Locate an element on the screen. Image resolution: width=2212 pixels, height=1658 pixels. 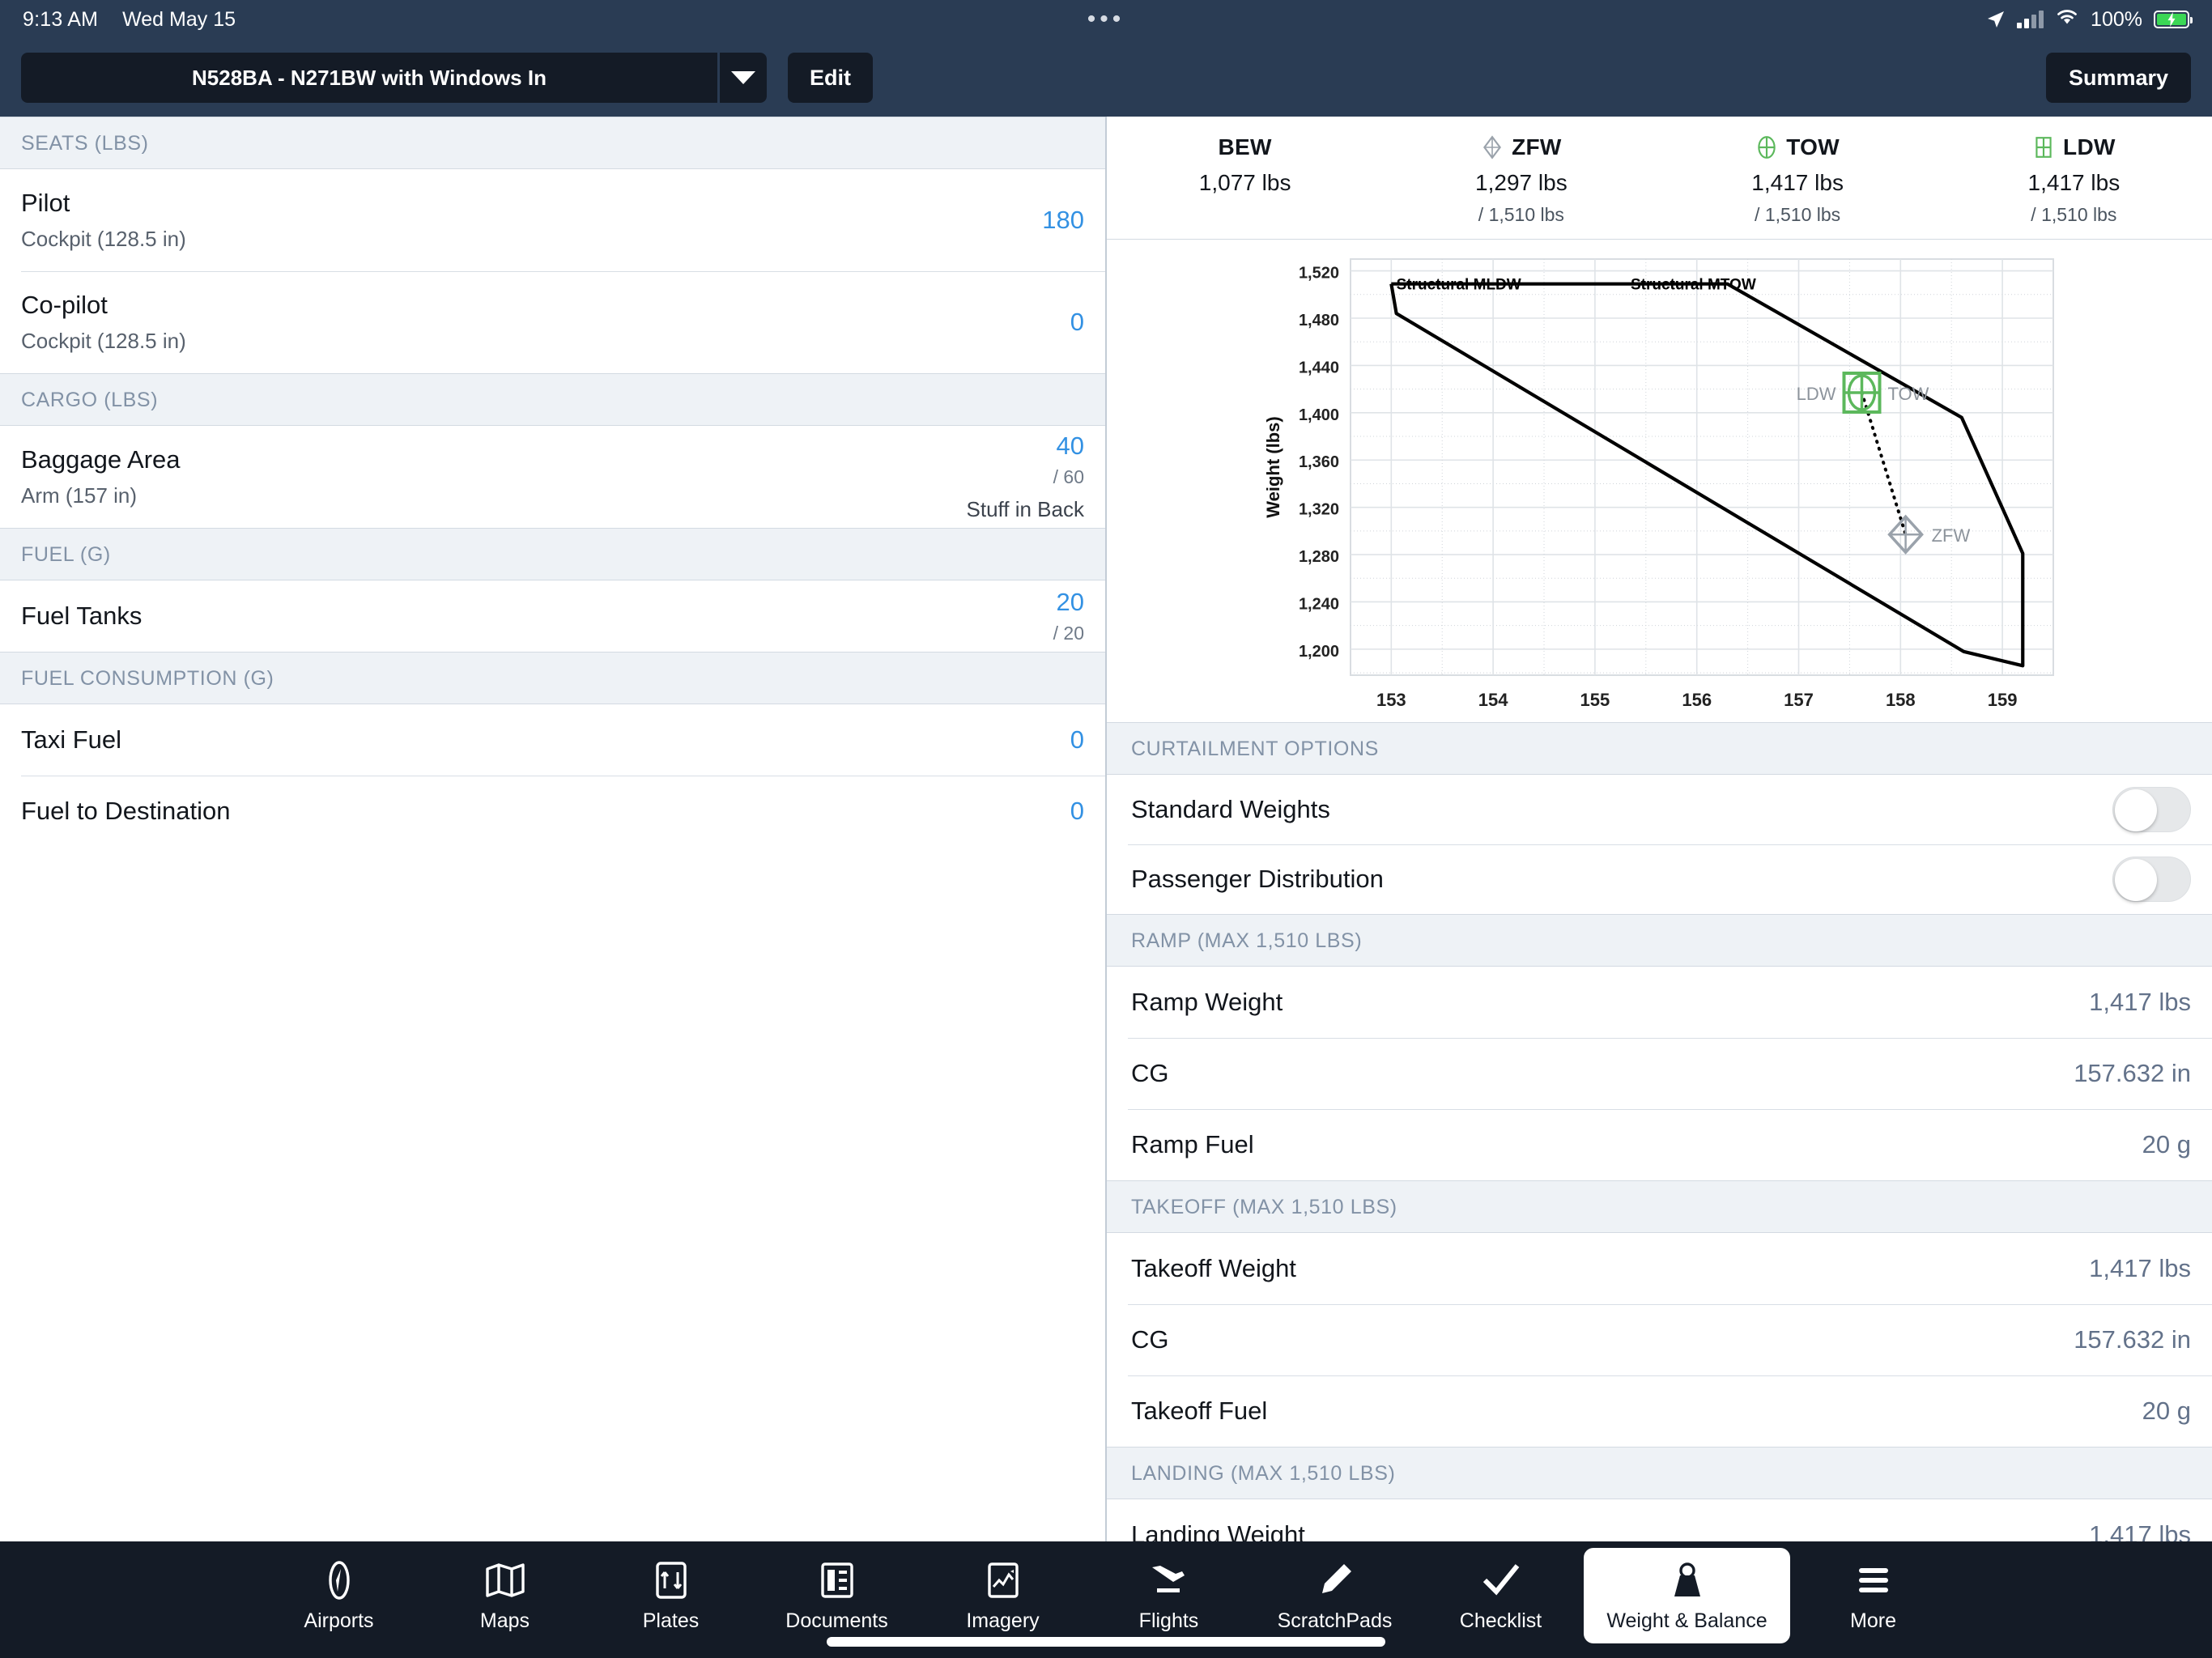
section-header-landing: LANDING (MAX 1,510 LBS) is located at coordinates (1660, 1473).